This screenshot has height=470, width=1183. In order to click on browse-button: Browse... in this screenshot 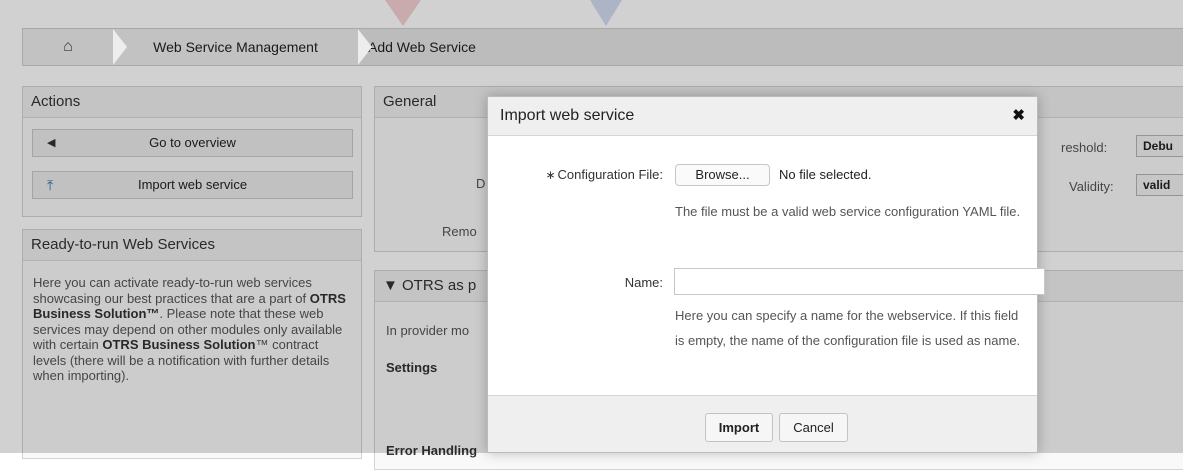, I will do `click(722, 175)`.